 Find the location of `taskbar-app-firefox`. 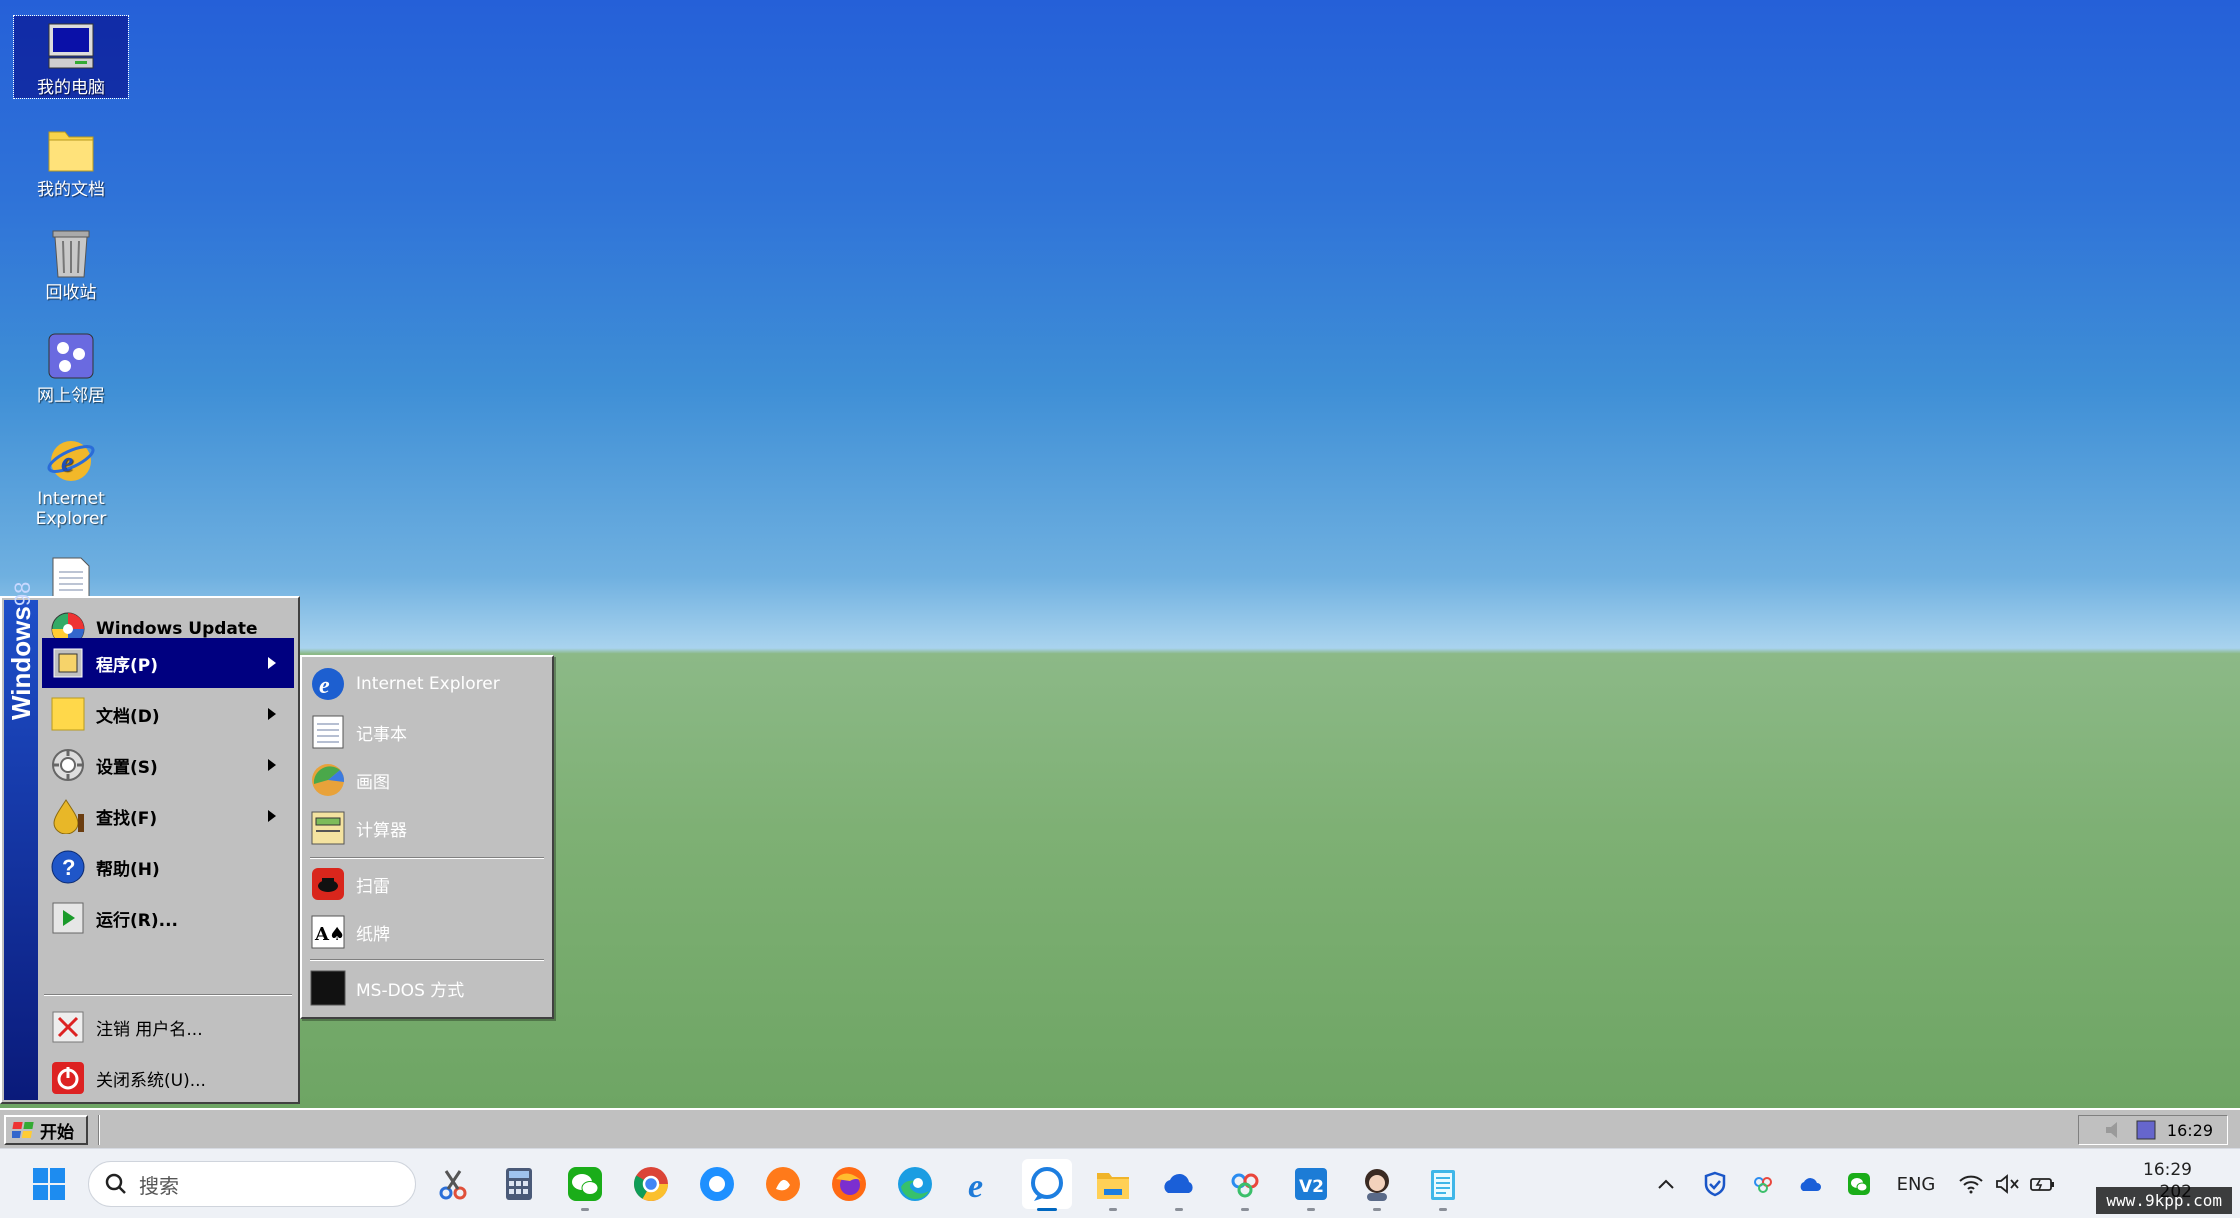

taskbar-app-firefox is located at coordinates (849, 1184).